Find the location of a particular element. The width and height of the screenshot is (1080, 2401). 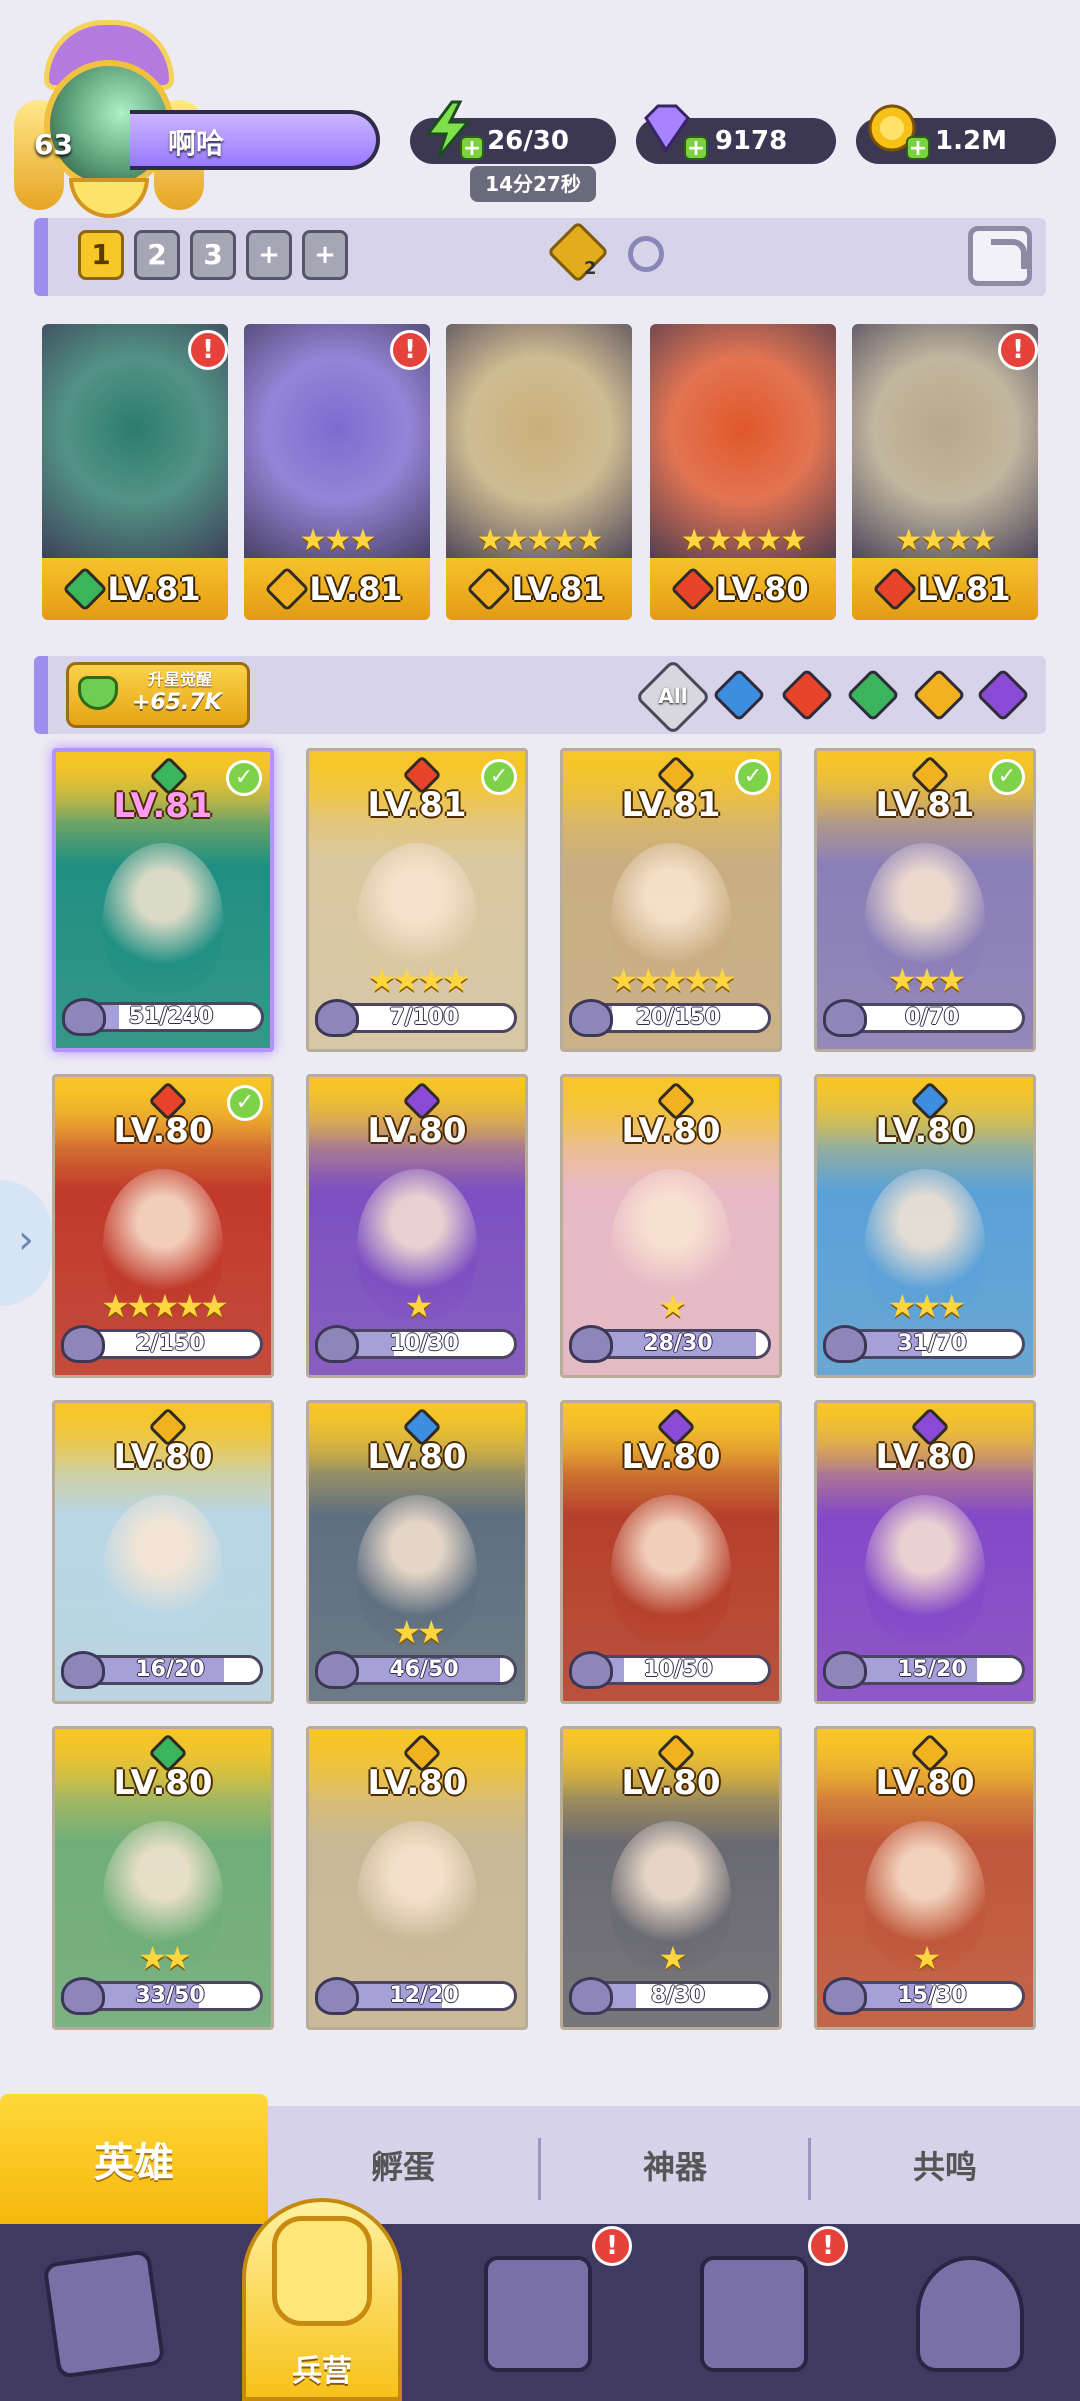

hero-card: LV.80 ★ 10/30 is located at coordinates (417, 1226).